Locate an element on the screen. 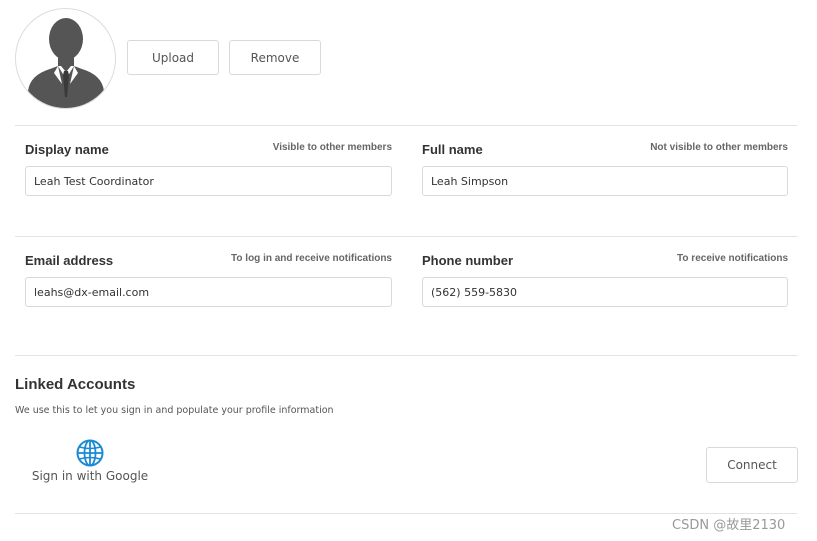  display-name-input is located at coordinates (208, 181).